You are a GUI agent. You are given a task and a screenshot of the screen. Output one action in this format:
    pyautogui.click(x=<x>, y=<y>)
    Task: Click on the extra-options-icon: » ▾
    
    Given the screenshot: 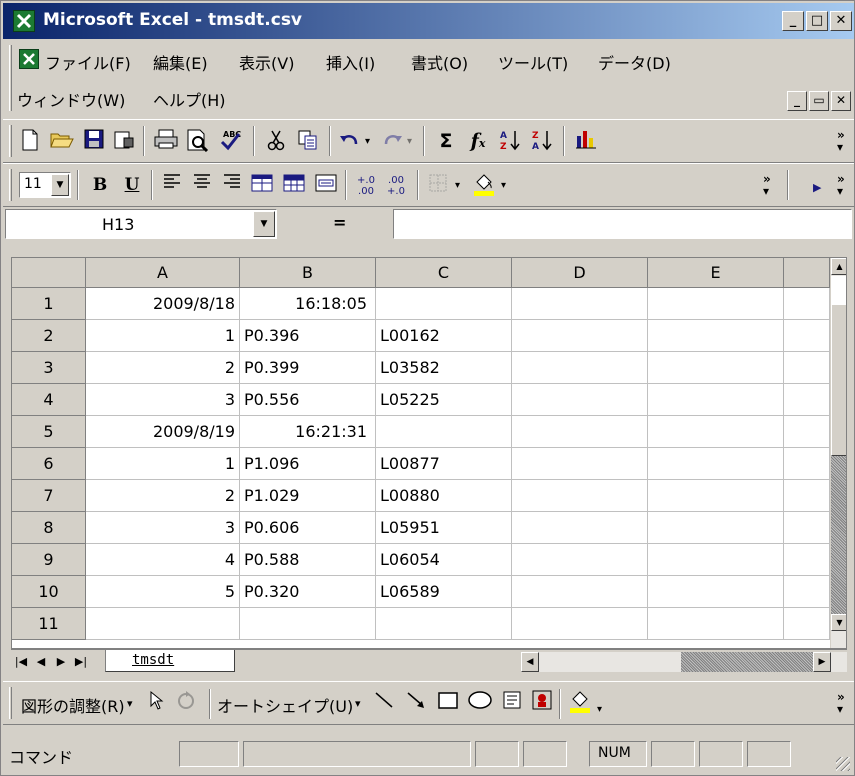 What is the action you would take?
    pyautogui.click(x=841, y=185)
    